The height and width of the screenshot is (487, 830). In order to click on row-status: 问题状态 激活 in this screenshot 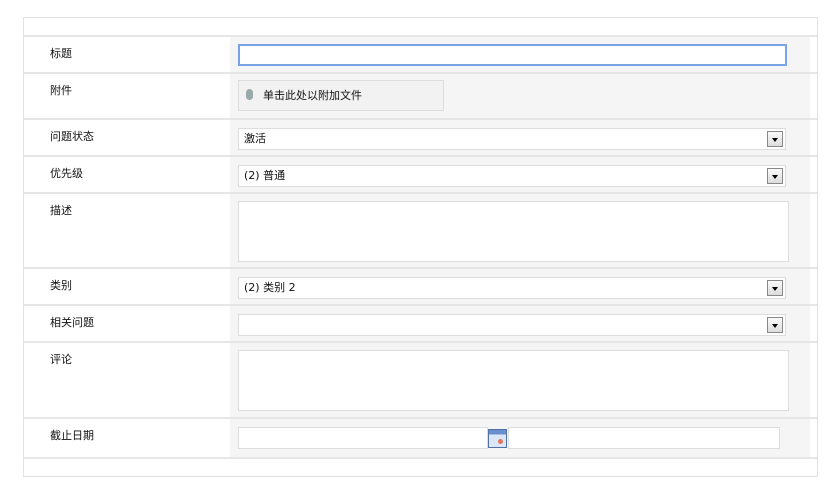, I will do `click(420, 137)`.